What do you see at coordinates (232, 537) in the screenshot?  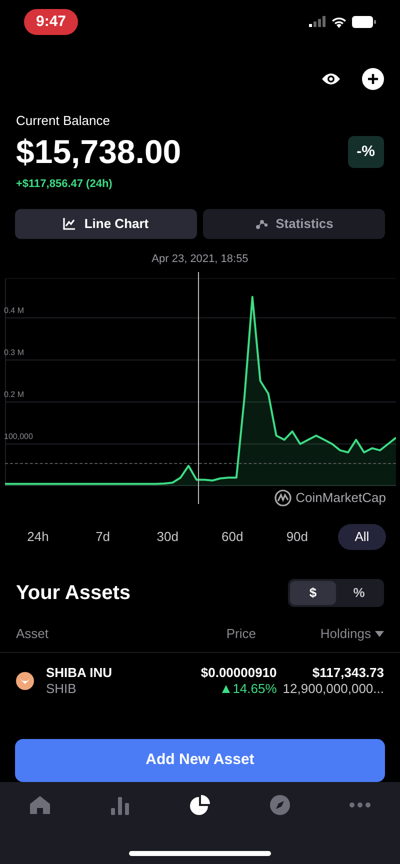 I see `range-tab: 60d` at bounding box center [232, 537].